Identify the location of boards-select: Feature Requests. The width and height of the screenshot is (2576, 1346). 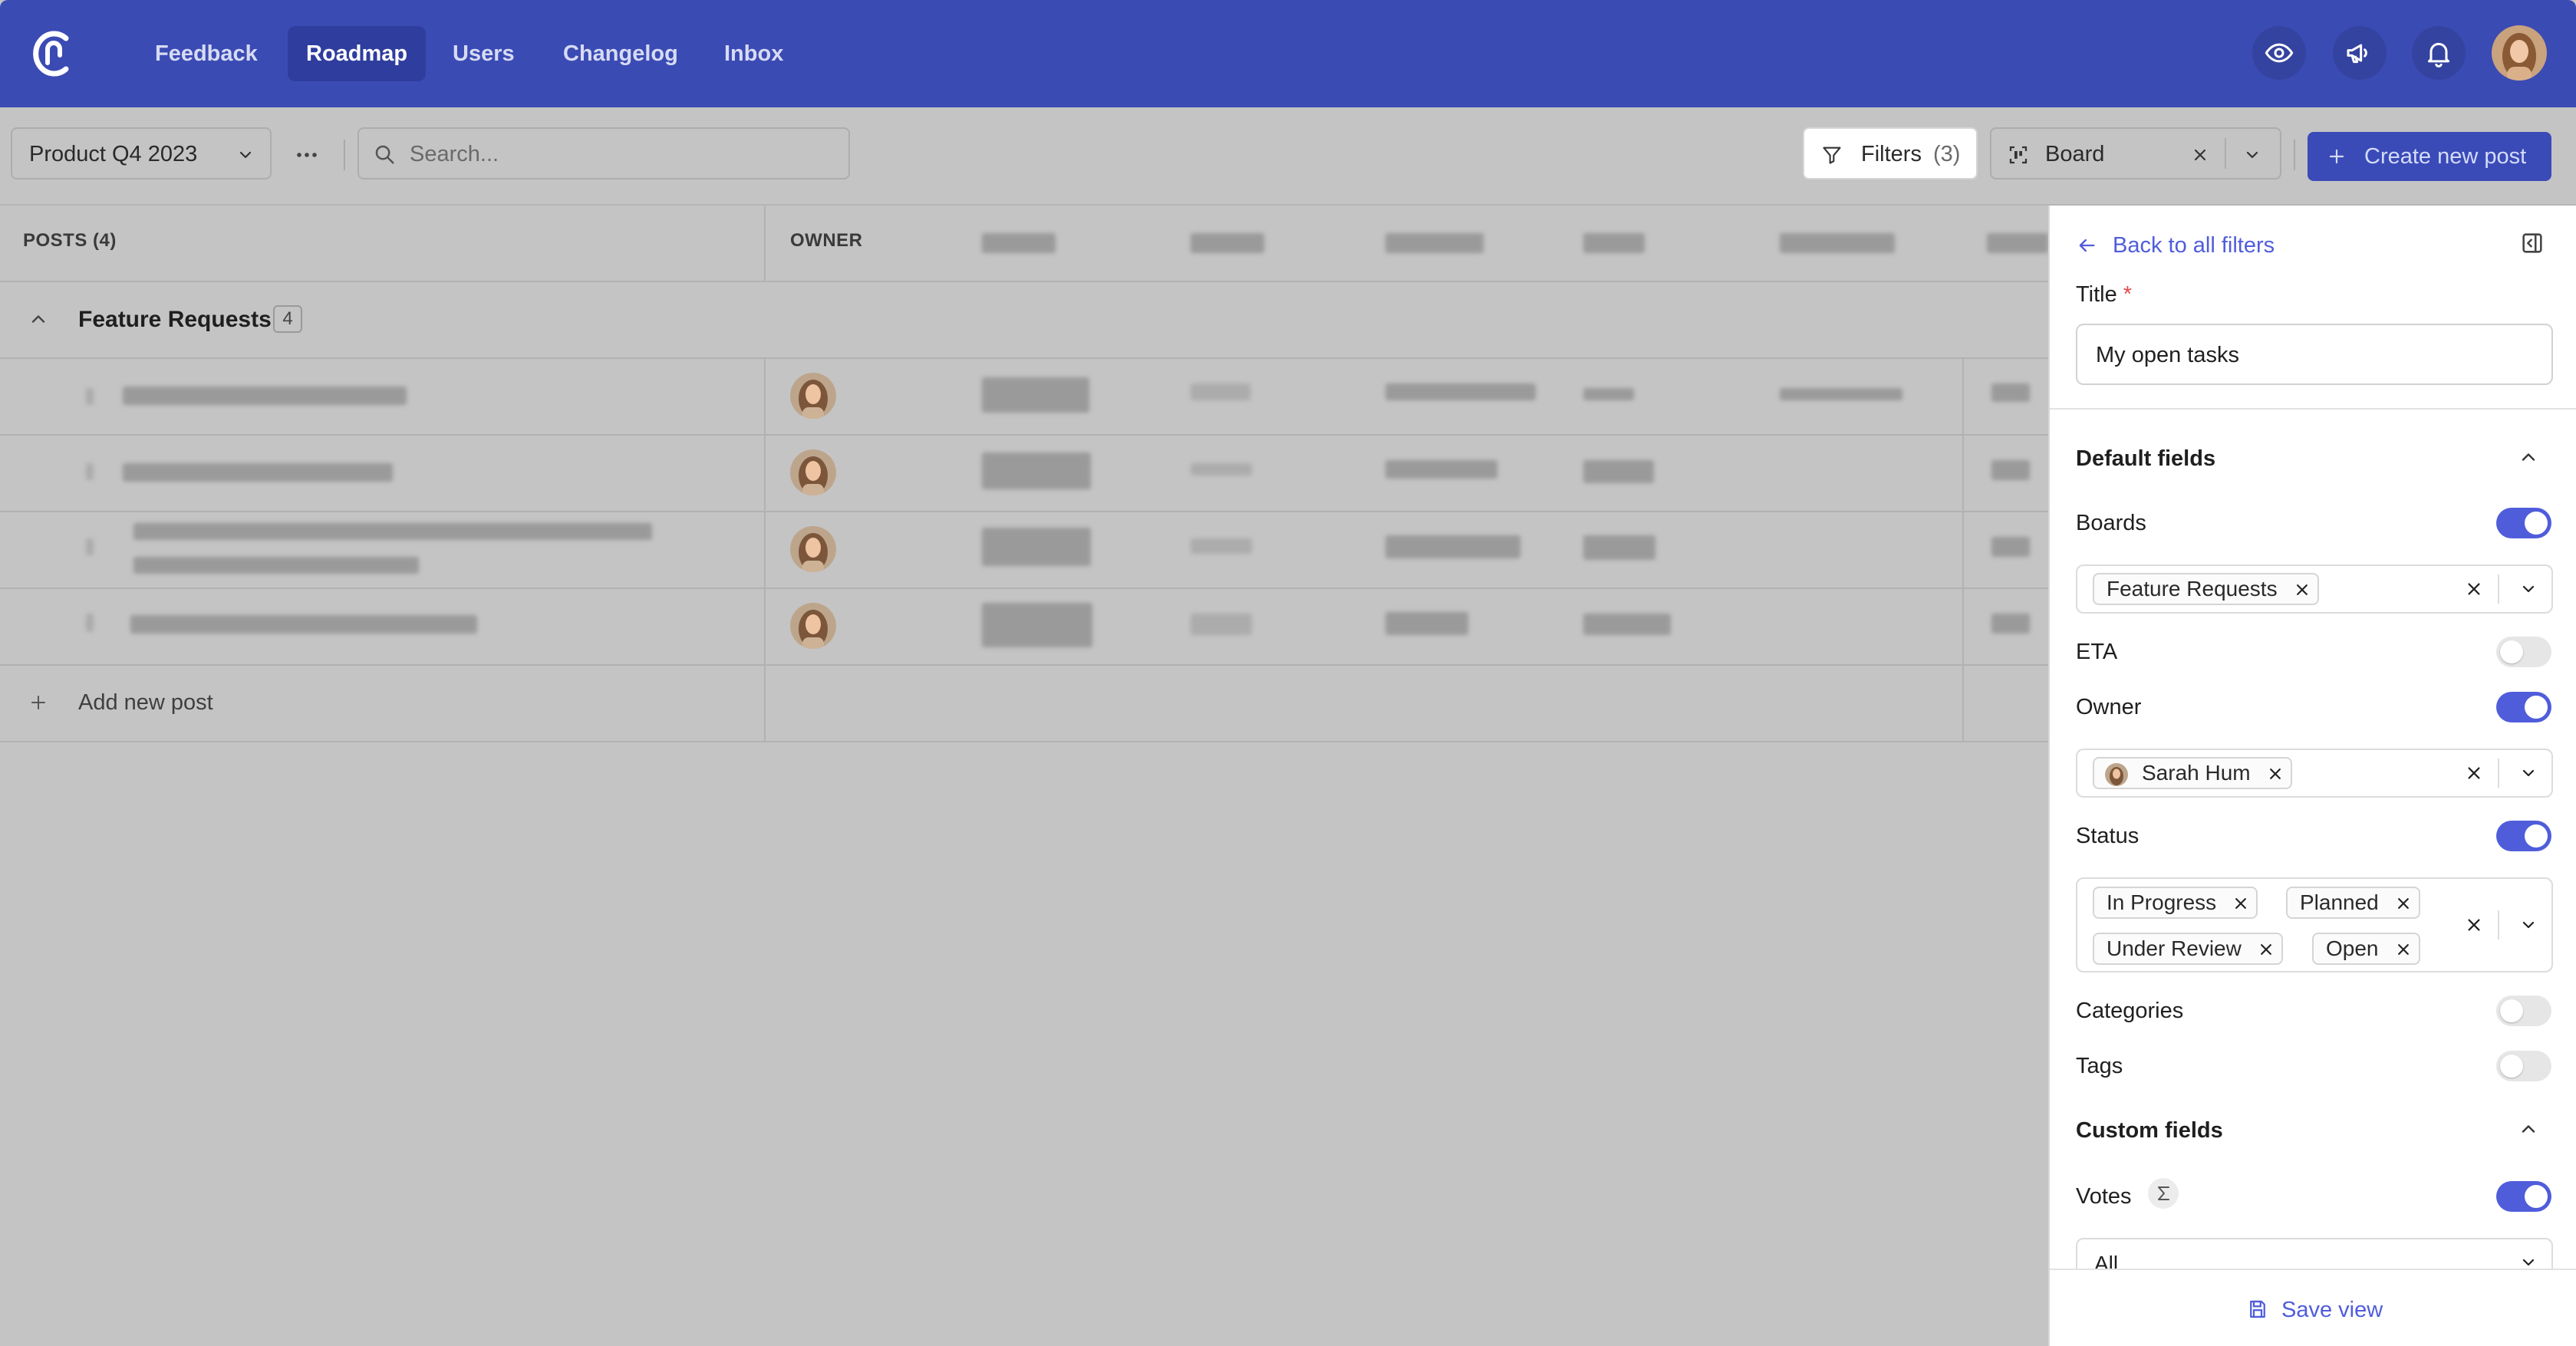
(2314, 589).